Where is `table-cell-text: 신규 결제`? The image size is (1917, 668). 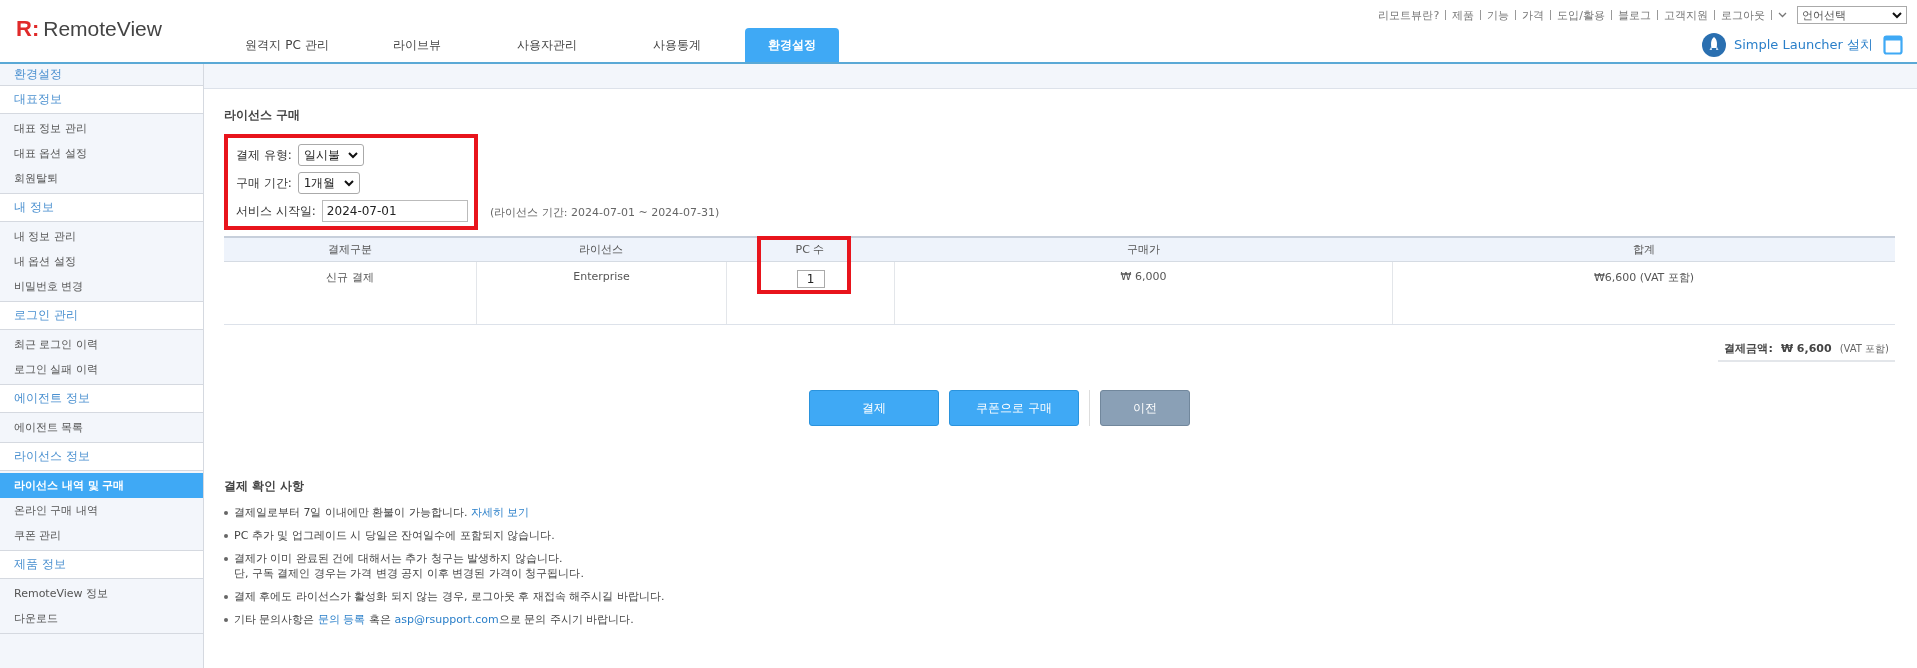 table-cell-text: 신규 결제 is located at coordinates (350, 278).